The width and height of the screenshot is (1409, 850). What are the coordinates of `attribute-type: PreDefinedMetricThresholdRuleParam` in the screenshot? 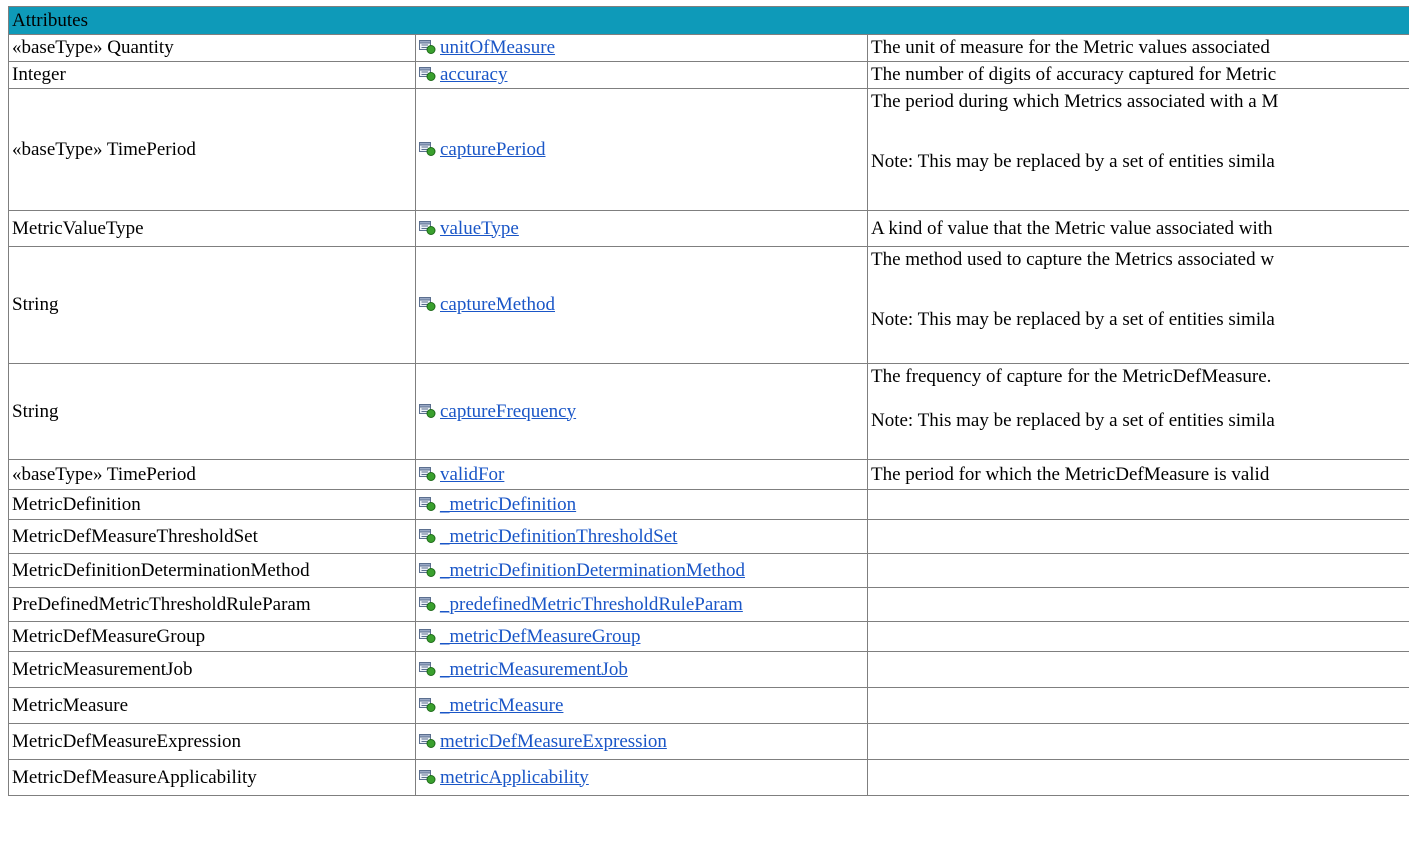 It's located at (212, 604).